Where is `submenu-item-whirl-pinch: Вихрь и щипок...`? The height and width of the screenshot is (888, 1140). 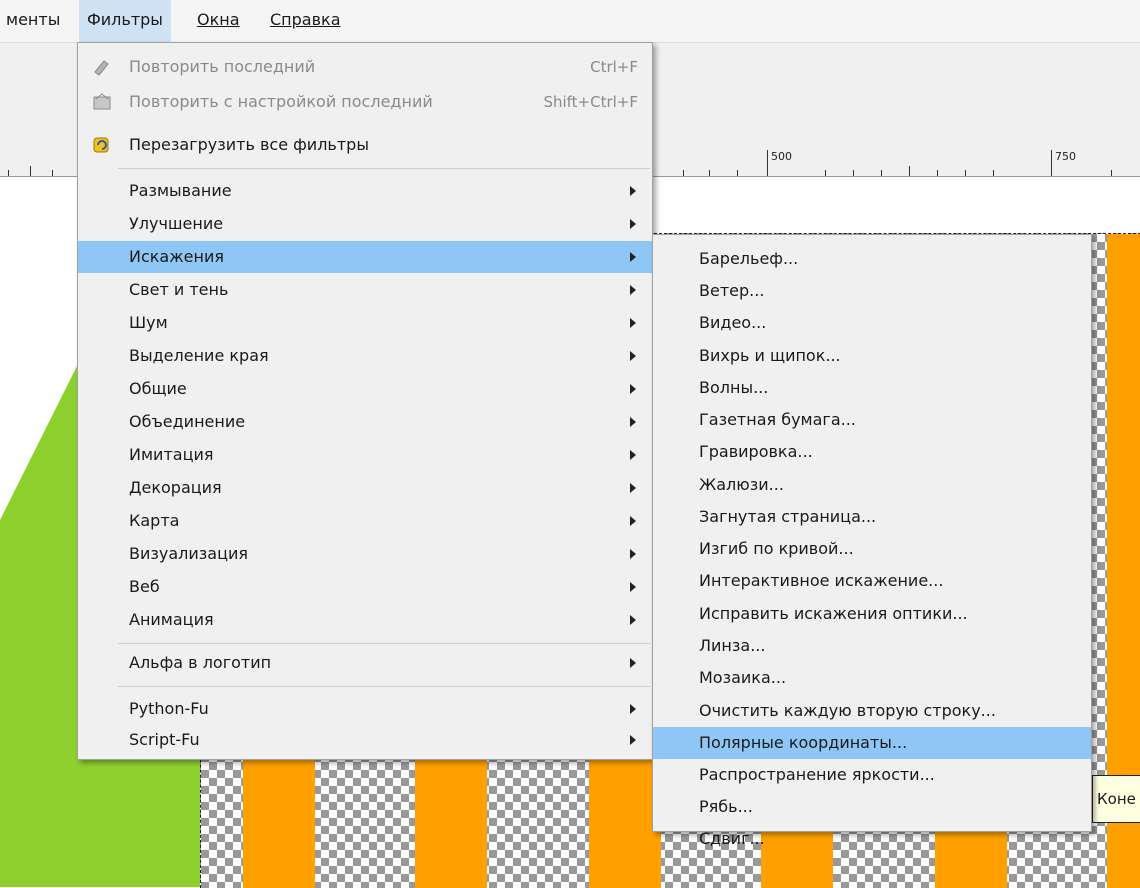 submenu-item-whirl-pinch: Вихрь и щипок... is located at coordinates (872, 356).